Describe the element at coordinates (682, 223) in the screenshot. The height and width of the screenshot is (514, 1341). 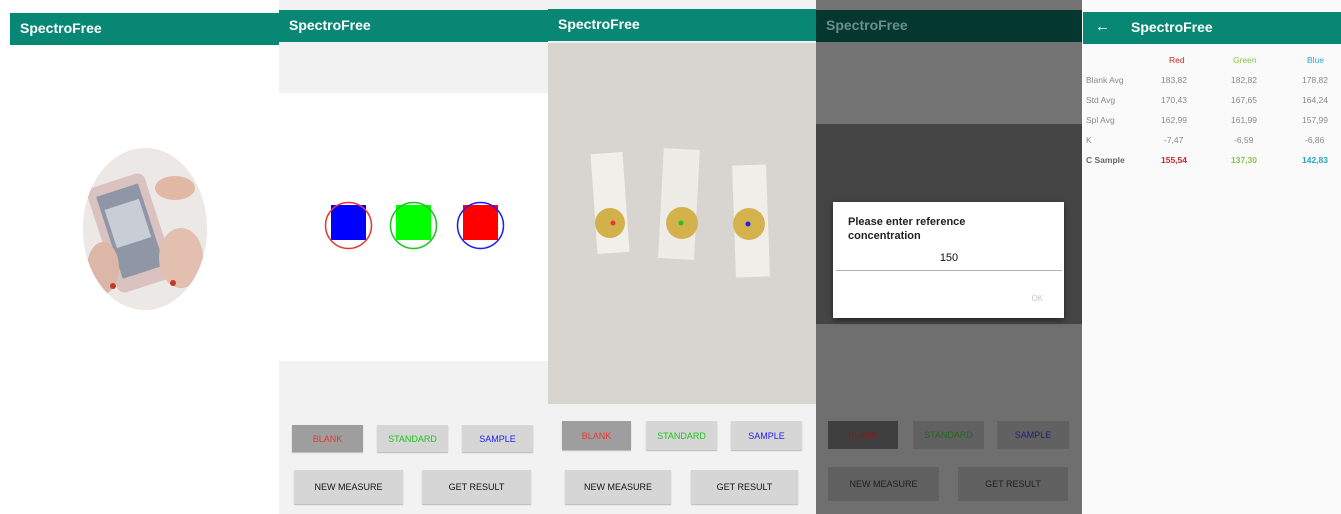
I see `camera-preview` at that location.